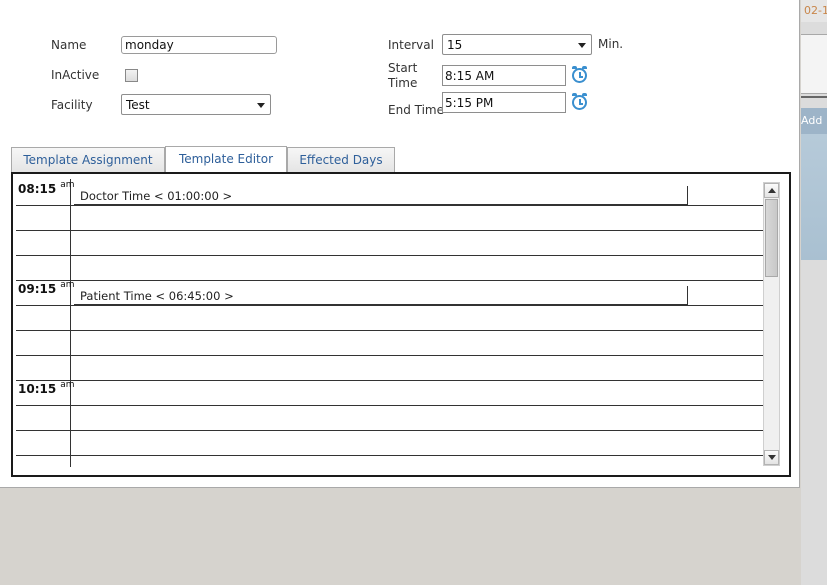 This screenshot has height=585, width=827. What do you see at coordinates (381, 195) in the screenshot?
I see `appointment-block-doctor-time: Doctor Time < 01:00:00 >` at bounding box center [381, 195].